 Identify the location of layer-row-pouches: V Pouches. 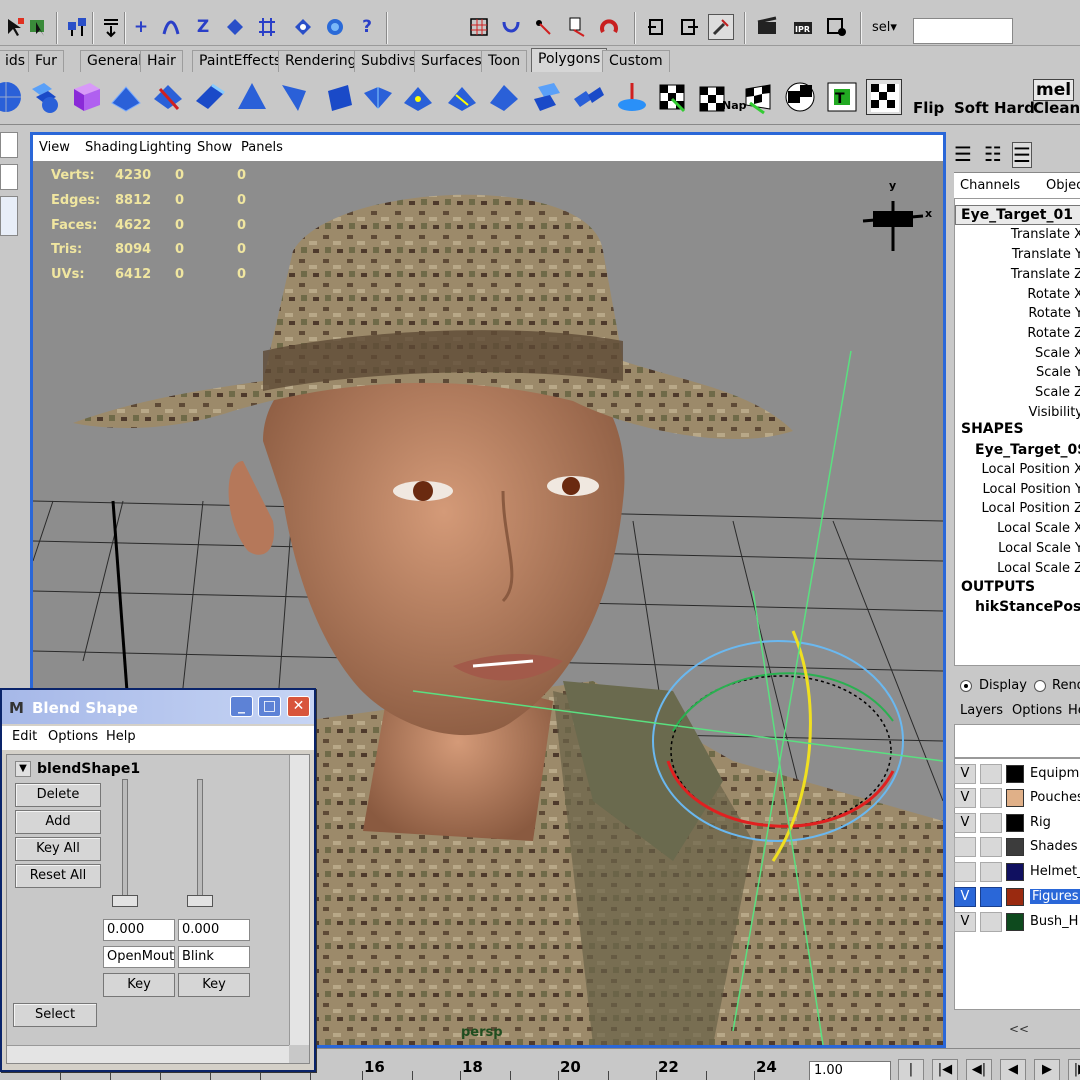
(1017, 798).